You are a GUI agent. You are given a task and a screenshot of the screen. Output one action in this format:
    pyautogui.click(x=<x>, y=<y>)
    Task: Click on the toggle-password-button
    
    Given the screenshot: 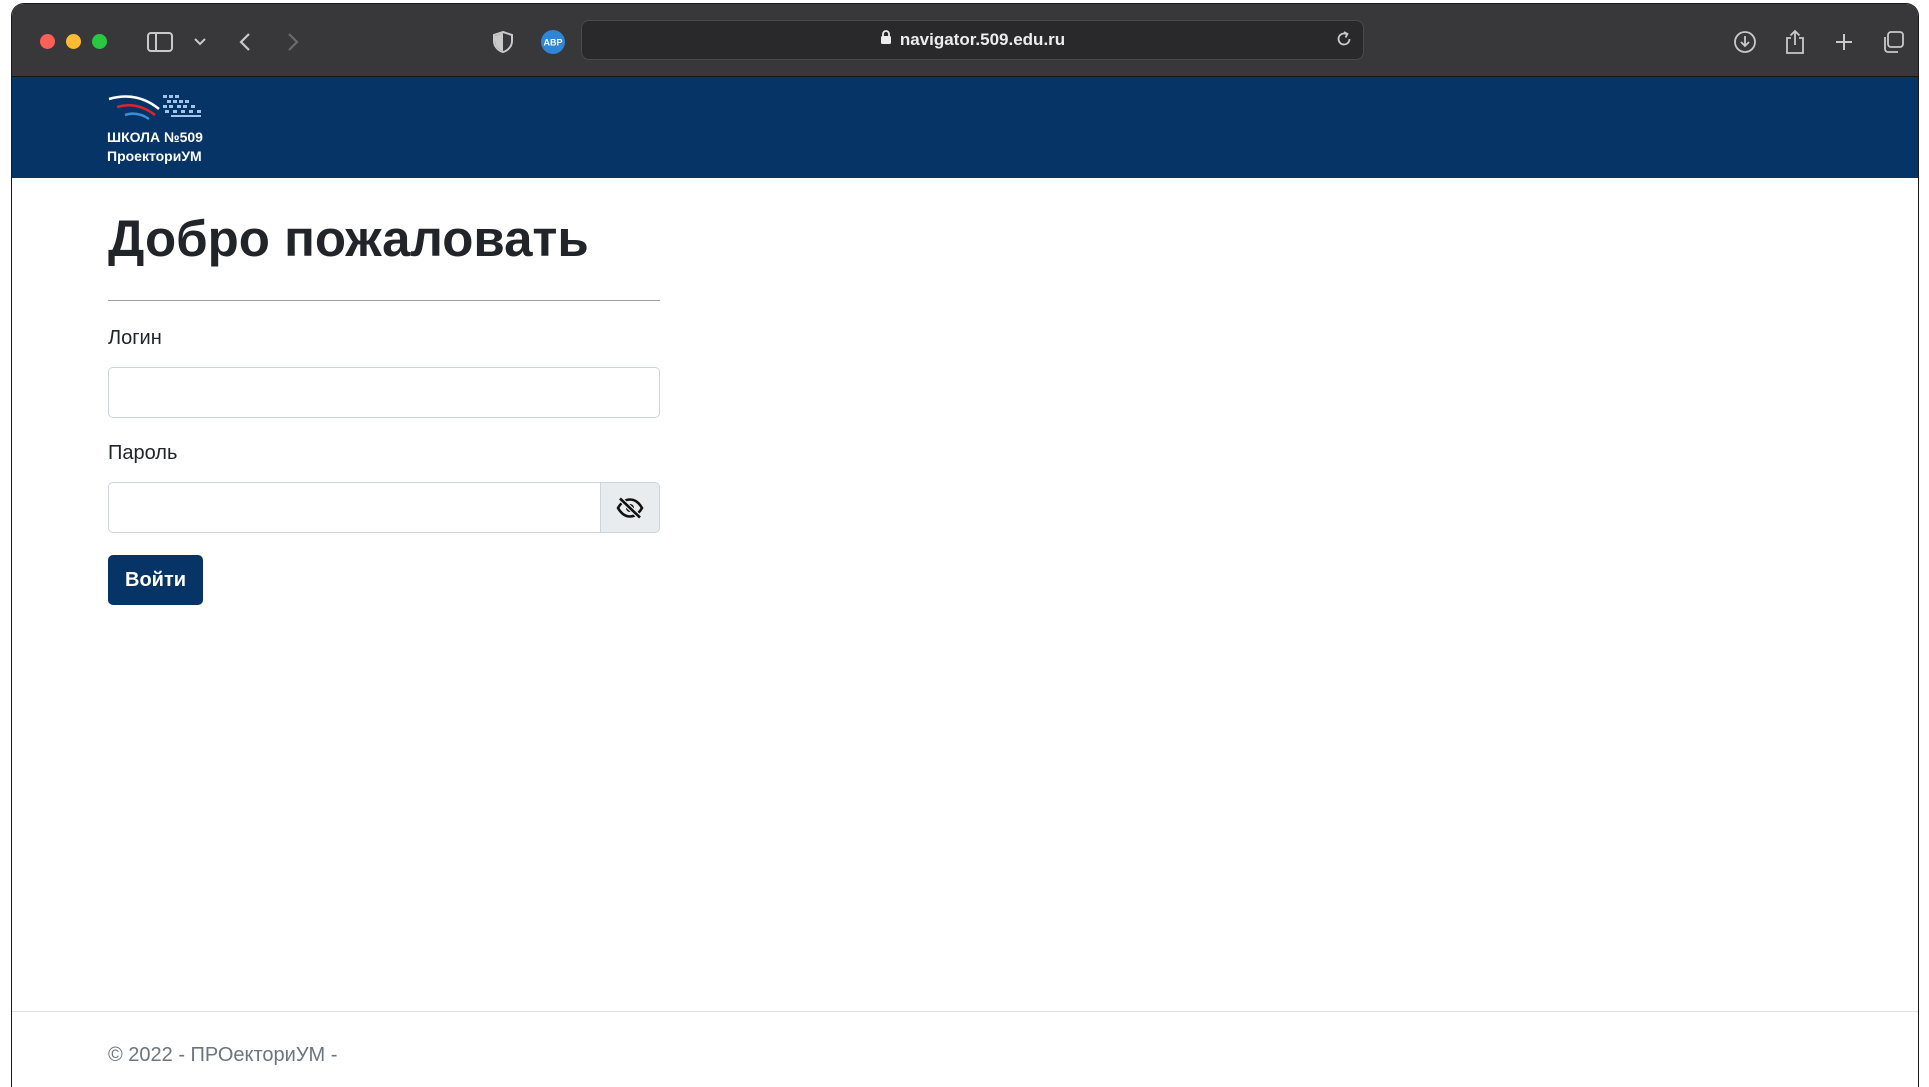 What is the action you would take?
    pyautogui.click(x=630, y=507)
    